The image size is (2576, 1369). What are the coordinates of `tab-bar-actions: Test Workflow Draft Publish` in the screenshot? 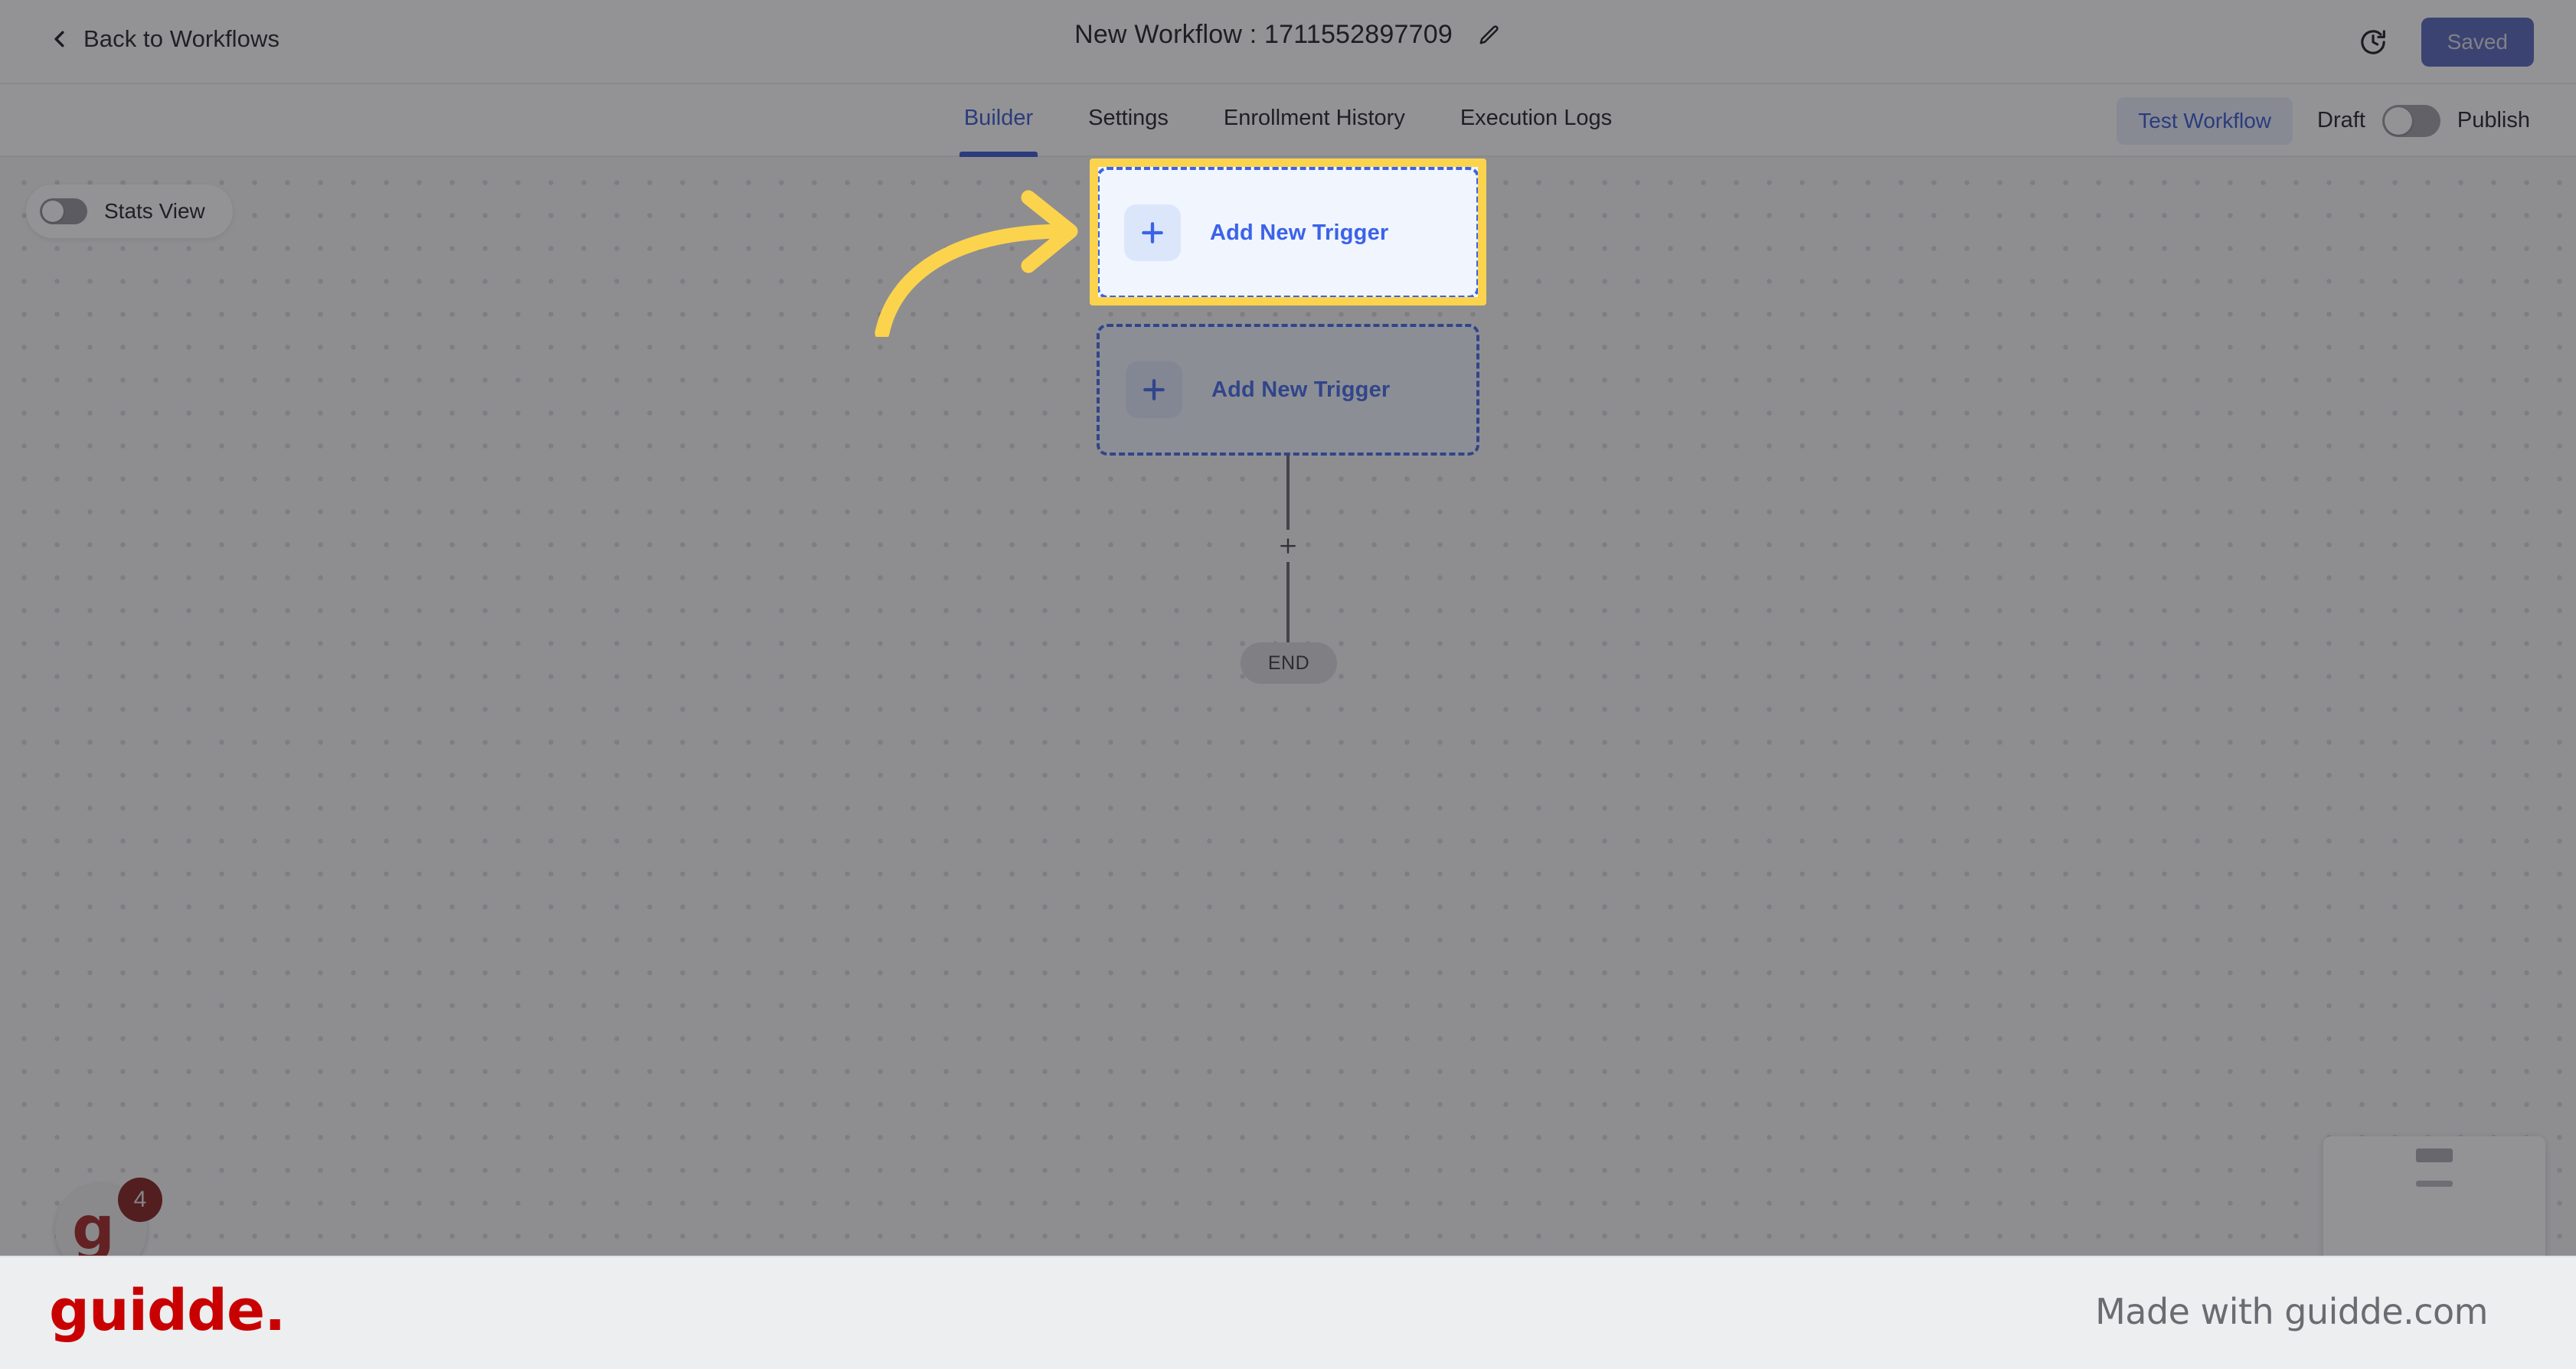 It's located at (2323, 120).